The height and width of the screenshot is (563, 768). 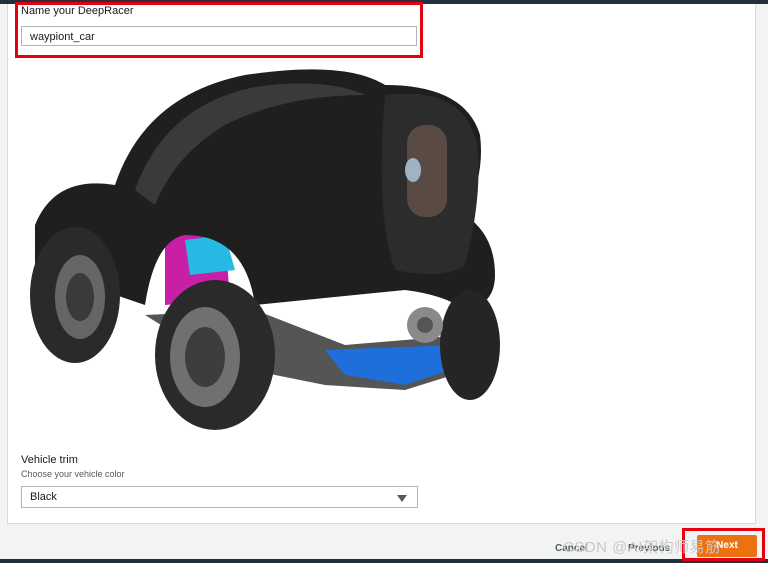 I want to click on vehicle-trim-select: Black, so click(x=219, y=497).